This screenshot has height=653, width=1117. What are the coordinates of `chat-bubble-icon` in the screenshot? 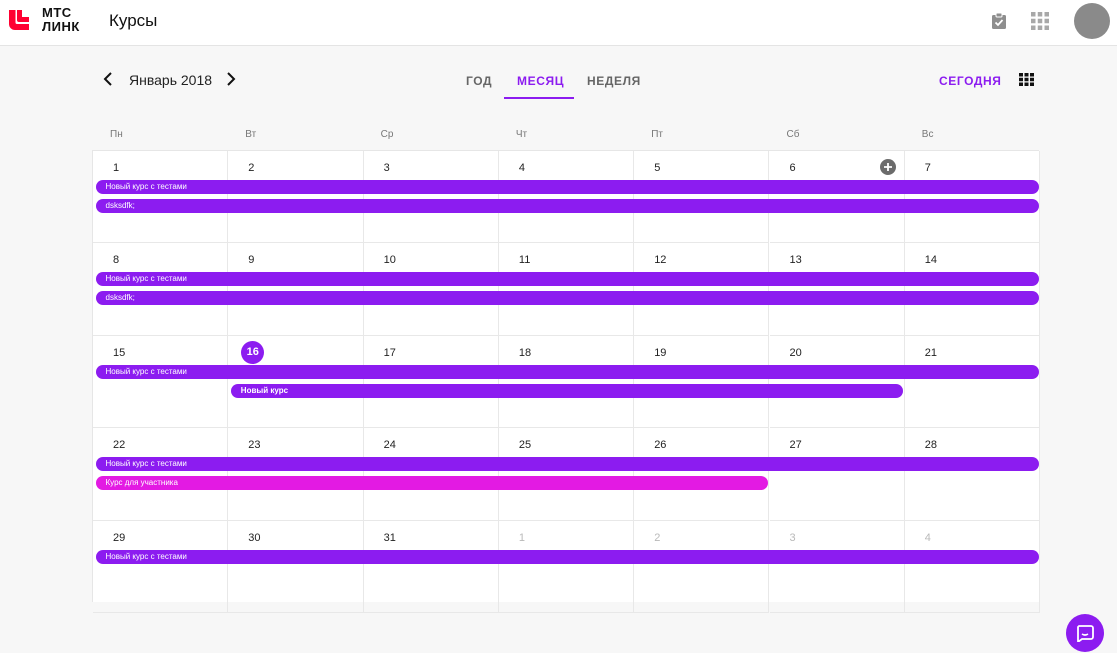 It's located at (1085, 633).